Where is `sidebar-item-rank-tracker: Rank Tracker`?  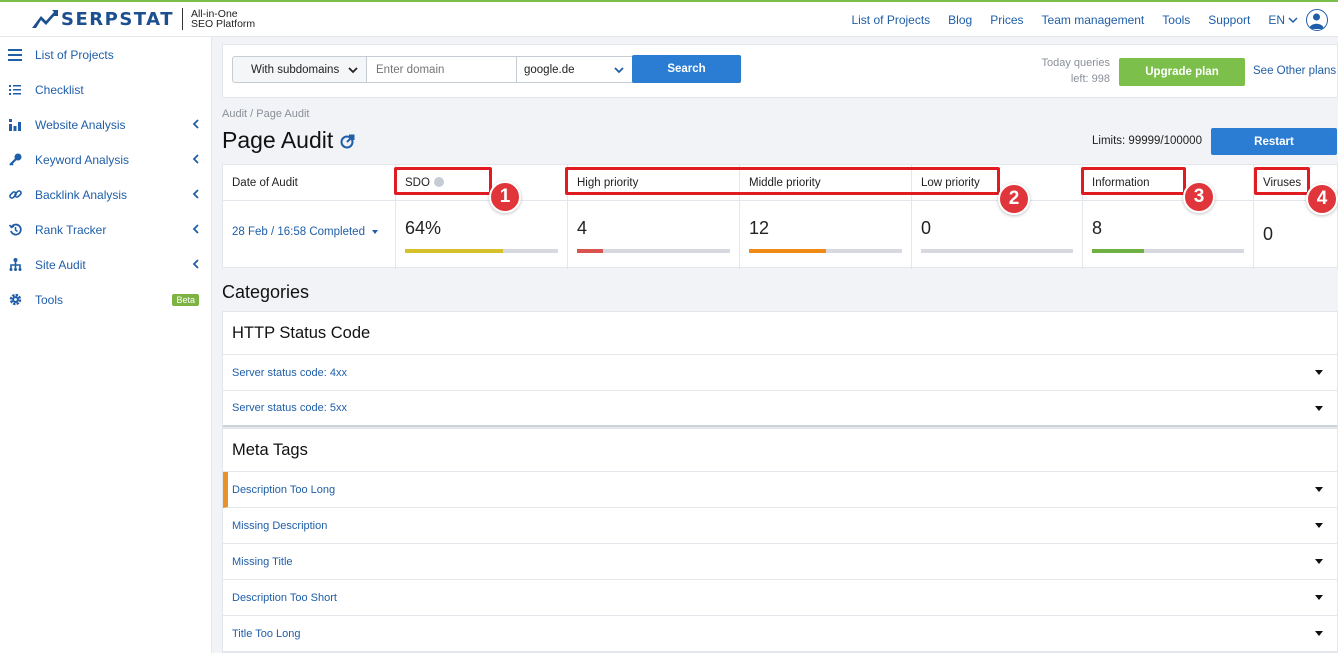 sidebar-item-rank-tracker: Rank Tracker is located at coordinates (105, 229).